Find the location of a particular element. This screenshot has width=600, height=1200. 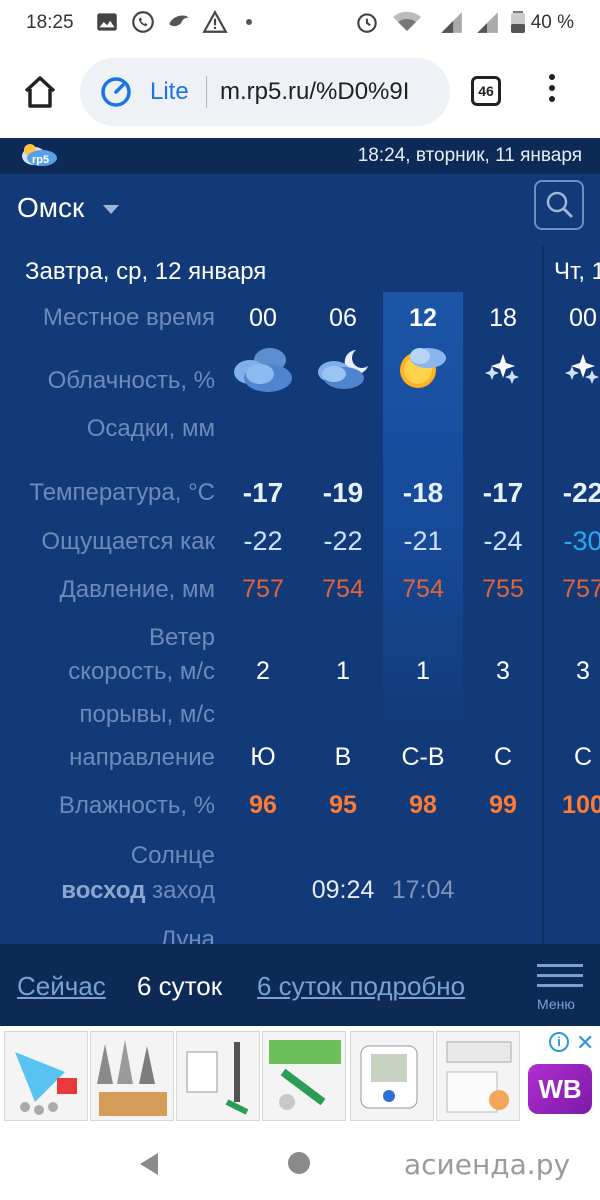

spring-tool-icon is located at coordinates (217, 1078).